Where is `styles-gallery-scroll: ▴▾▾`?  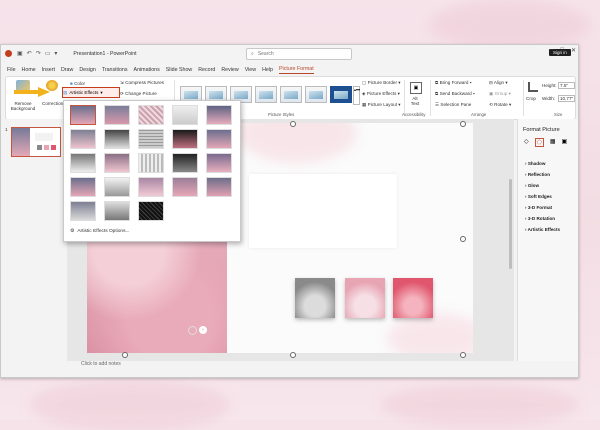 styles-gallery-scroll: ▴▾▾ is located at coordinates (356, 95).